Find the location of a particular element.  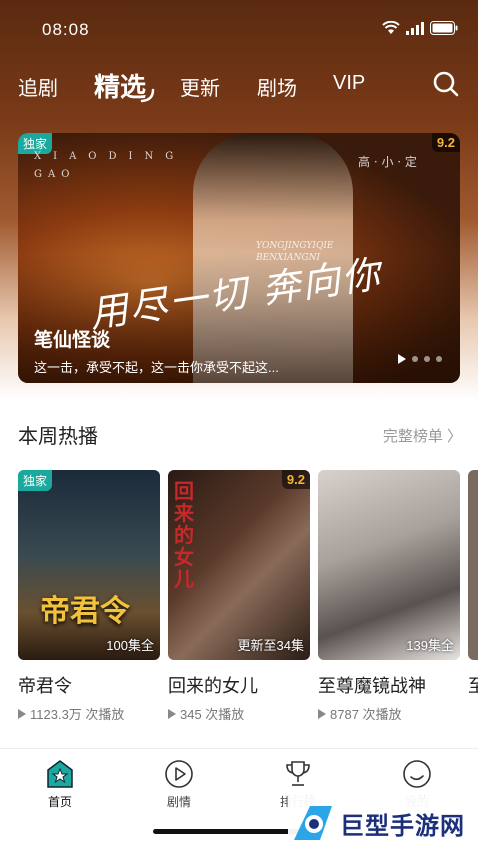

banner-title: 笔仙怪谈 is located at coordinates (72, 340).